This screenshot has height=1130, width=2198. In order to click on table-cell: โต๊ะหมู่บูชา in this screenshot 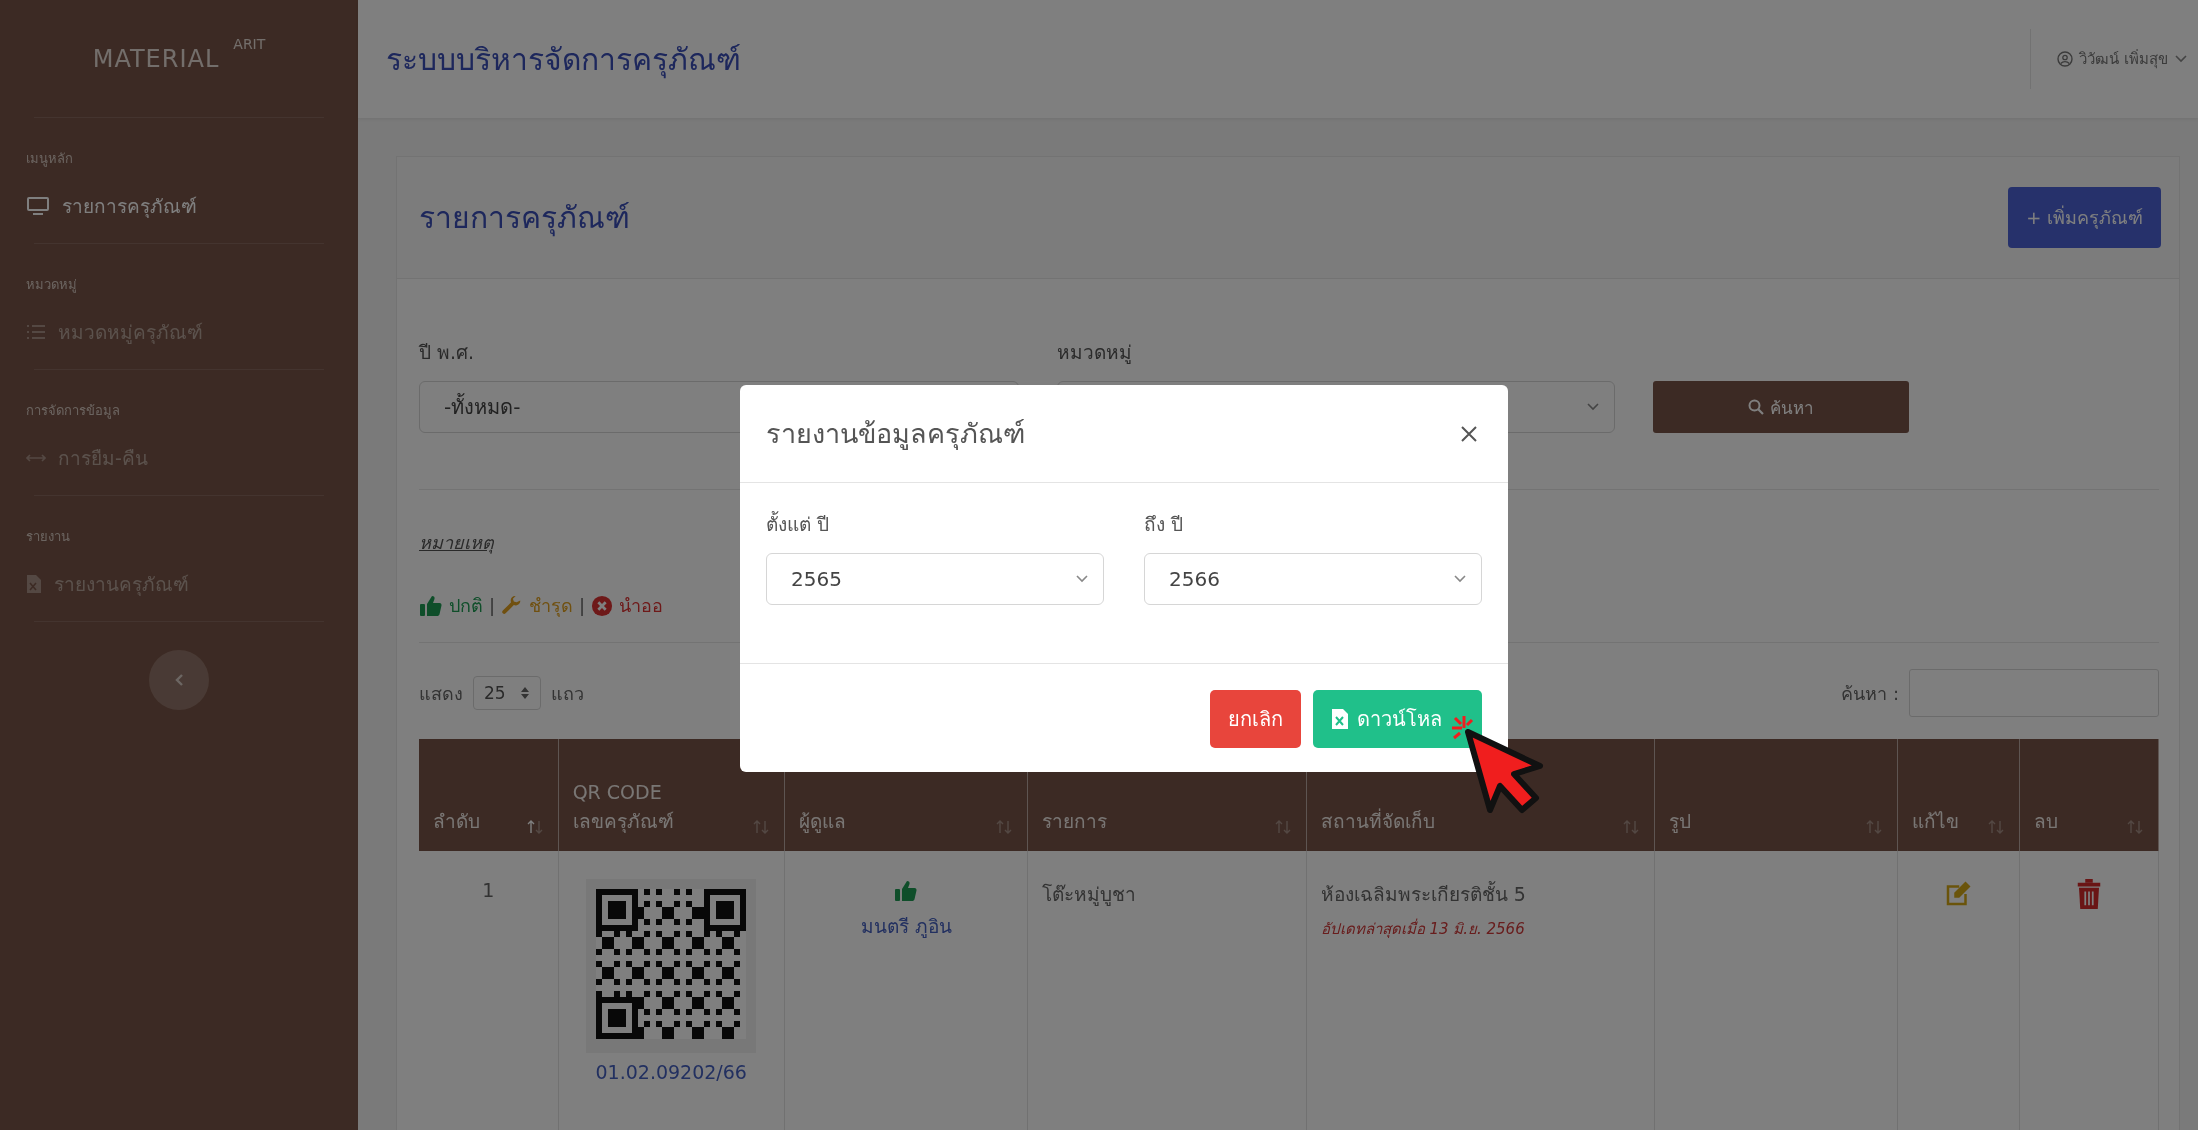, I will do `click(1167, 990)`.